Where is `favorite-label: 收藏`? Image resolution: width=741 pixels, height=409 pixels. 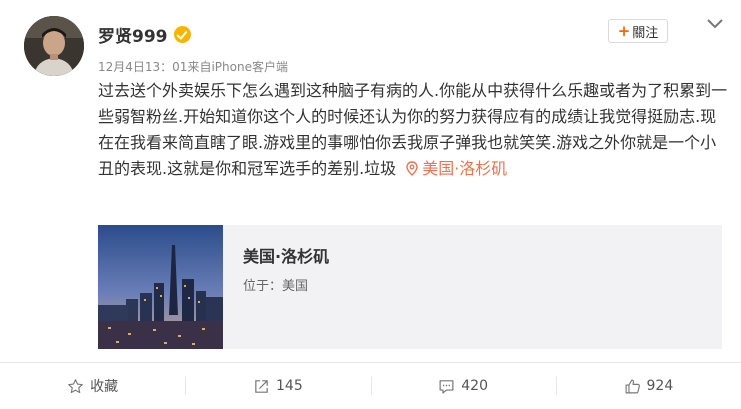 favorite-label: 收藏 is located at coordinates (104, 387).